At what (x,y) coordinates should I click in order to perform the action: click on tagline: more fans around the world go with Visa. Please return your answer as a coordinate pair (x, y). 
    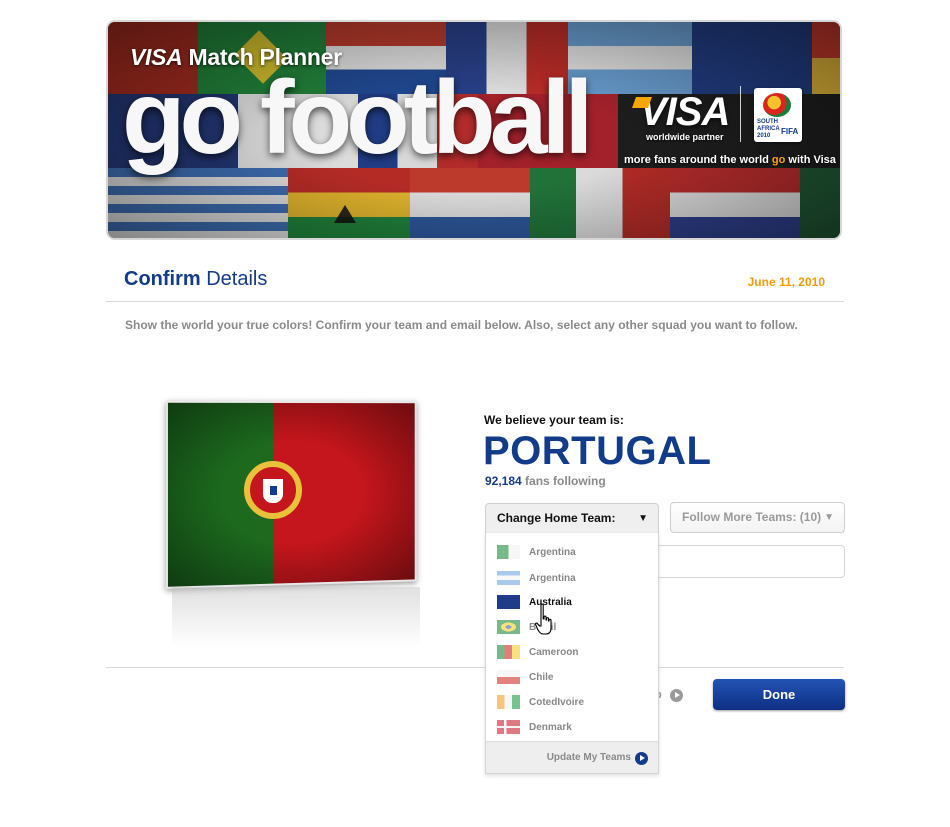
    Looking at the image, I should click on (730, 160).